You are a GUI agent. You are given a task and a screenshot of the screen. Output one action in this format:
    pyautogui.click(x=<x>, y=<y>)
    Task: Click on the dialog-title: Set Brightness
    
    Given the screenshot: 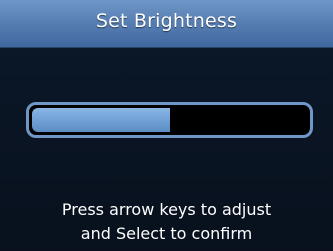 What is the action you would take?
    pyautogui.click(x=166, y=21)
    